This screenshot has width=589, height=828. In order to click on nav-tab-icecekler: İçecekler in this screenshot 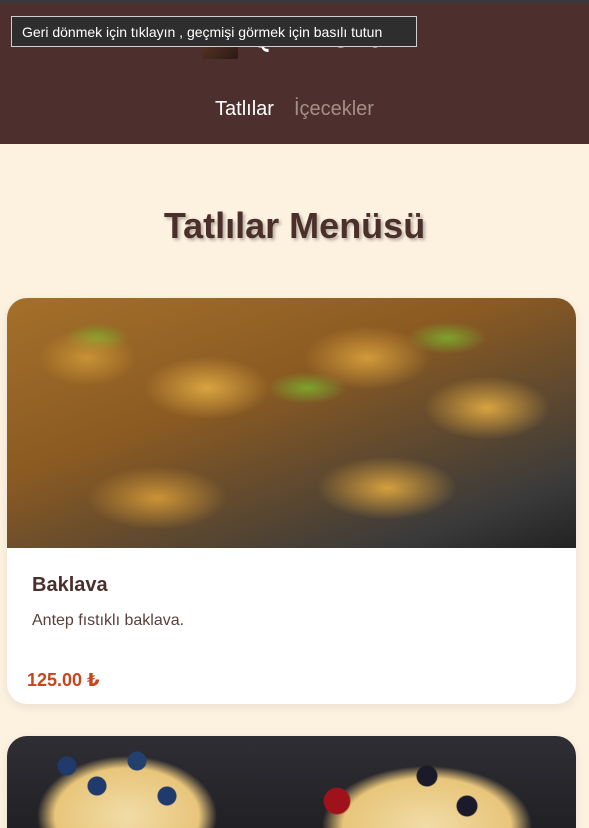, I will do `click(334, 109)`.